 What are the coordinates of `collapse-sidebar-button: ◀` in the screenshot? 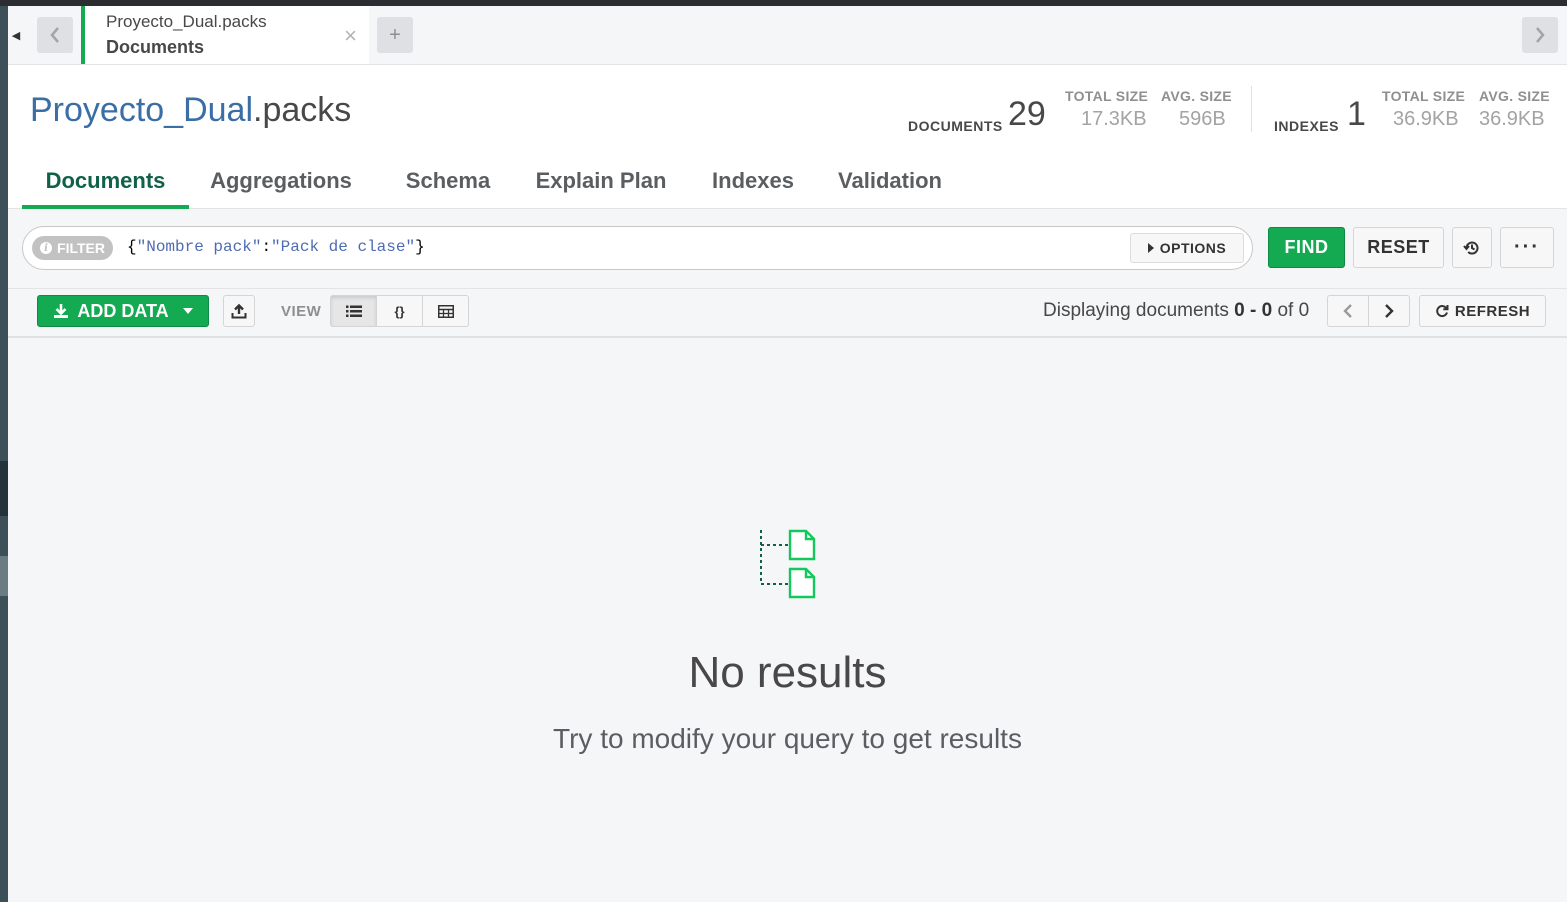 It's located at (16, 35).